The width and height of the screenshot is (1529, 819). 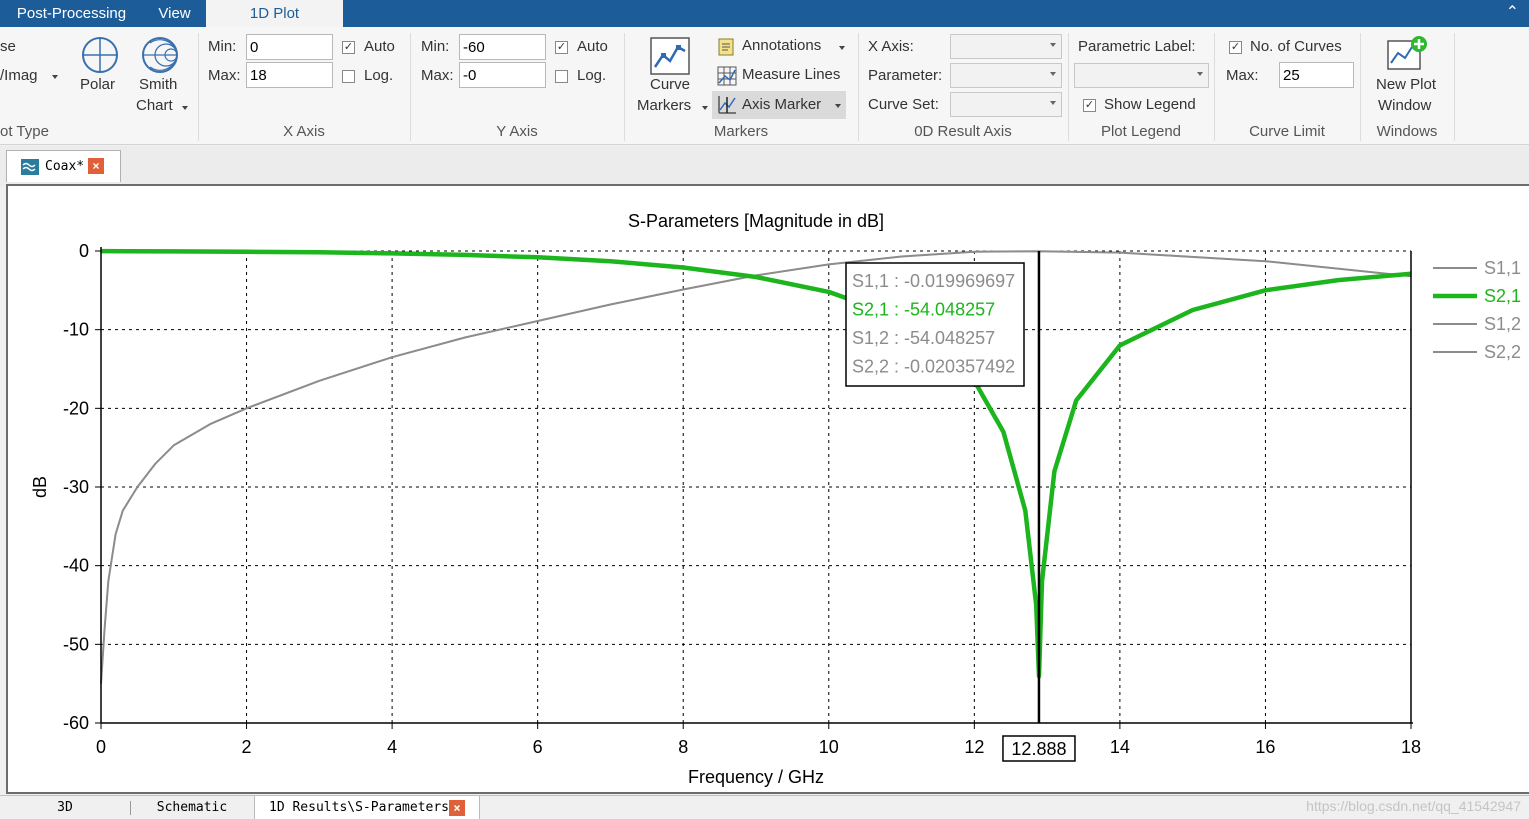 I want to click on x-log-checkbox, so click(x=348, y=76).